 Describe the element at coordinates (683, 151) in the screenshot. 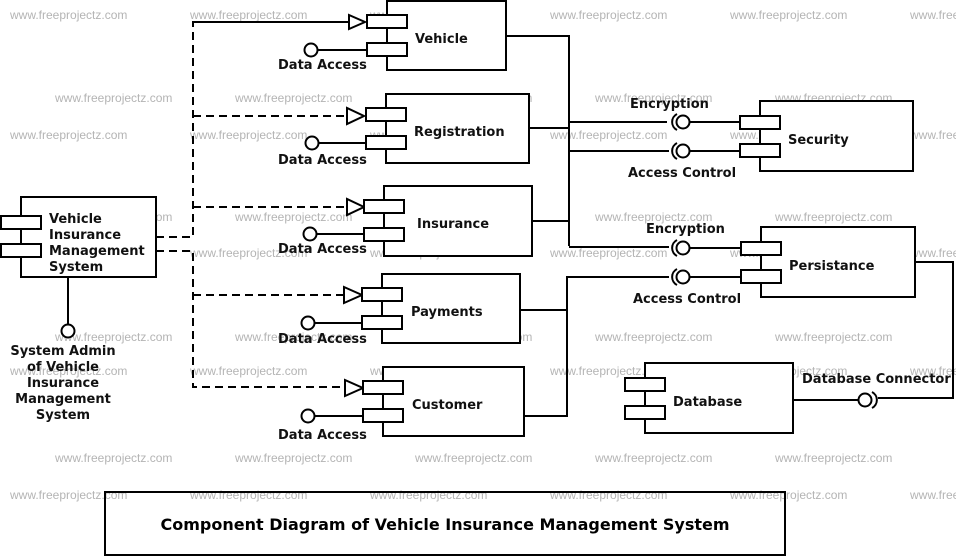

I see `security-access-ball-icon` at that location.